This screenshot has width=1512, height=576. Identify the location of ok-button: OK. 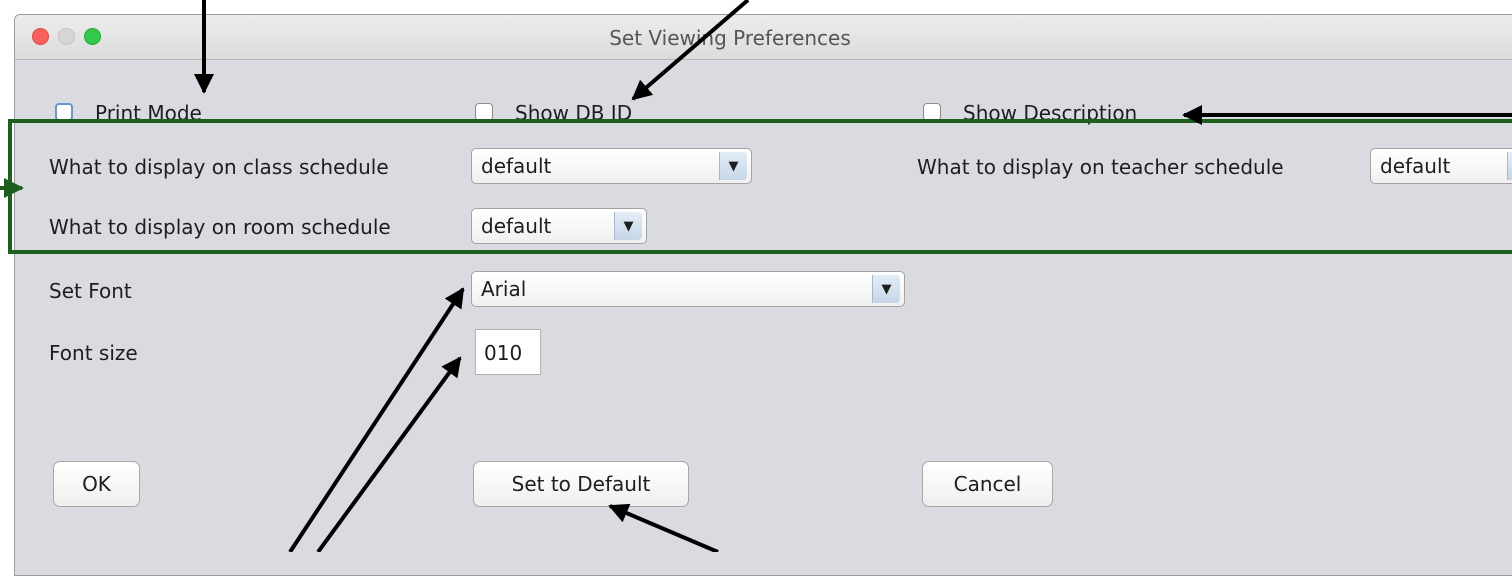
(96, 484).